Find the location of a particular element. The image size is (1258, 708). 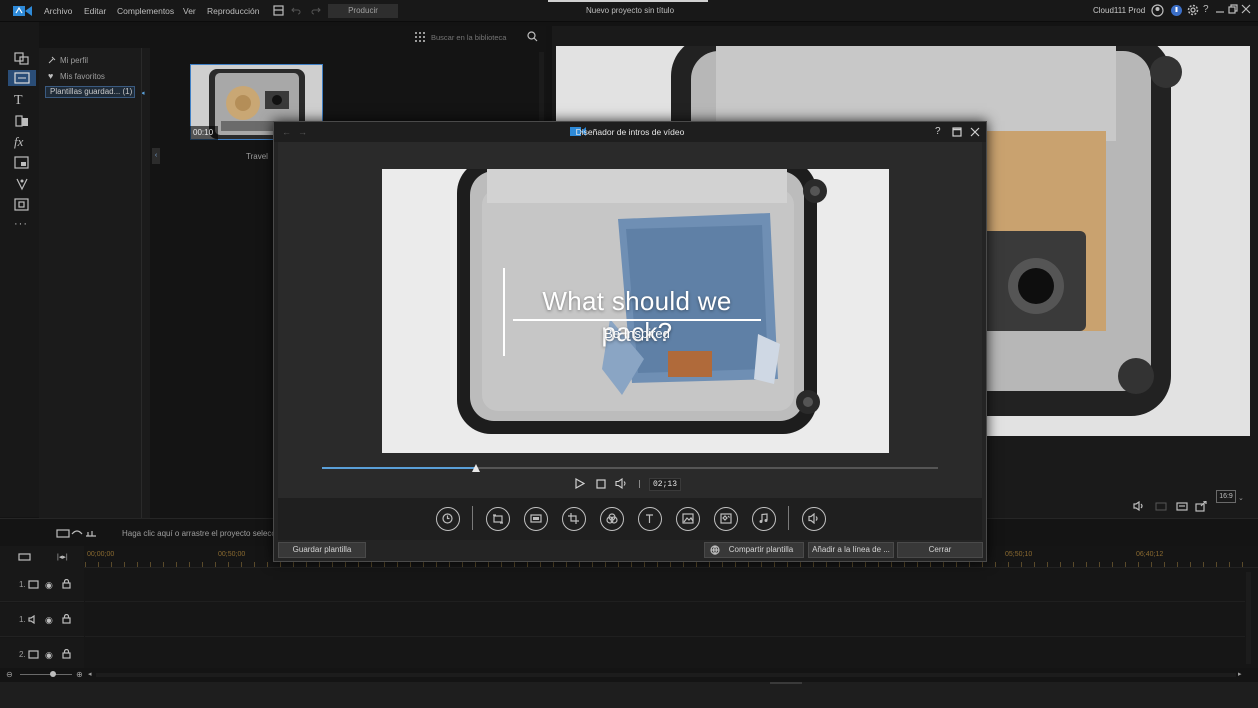

tracks-scrollbar is located at coordinates (1248, 618).